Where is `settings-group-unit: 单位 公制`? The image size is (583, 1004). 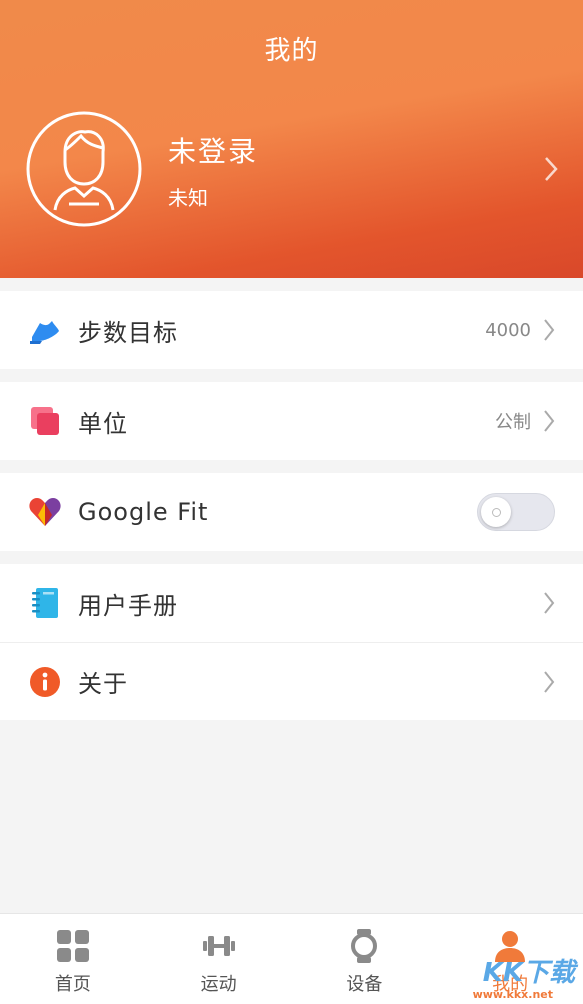
settings-group-unit: 单位 公制 is located at coordinates (291, 421).